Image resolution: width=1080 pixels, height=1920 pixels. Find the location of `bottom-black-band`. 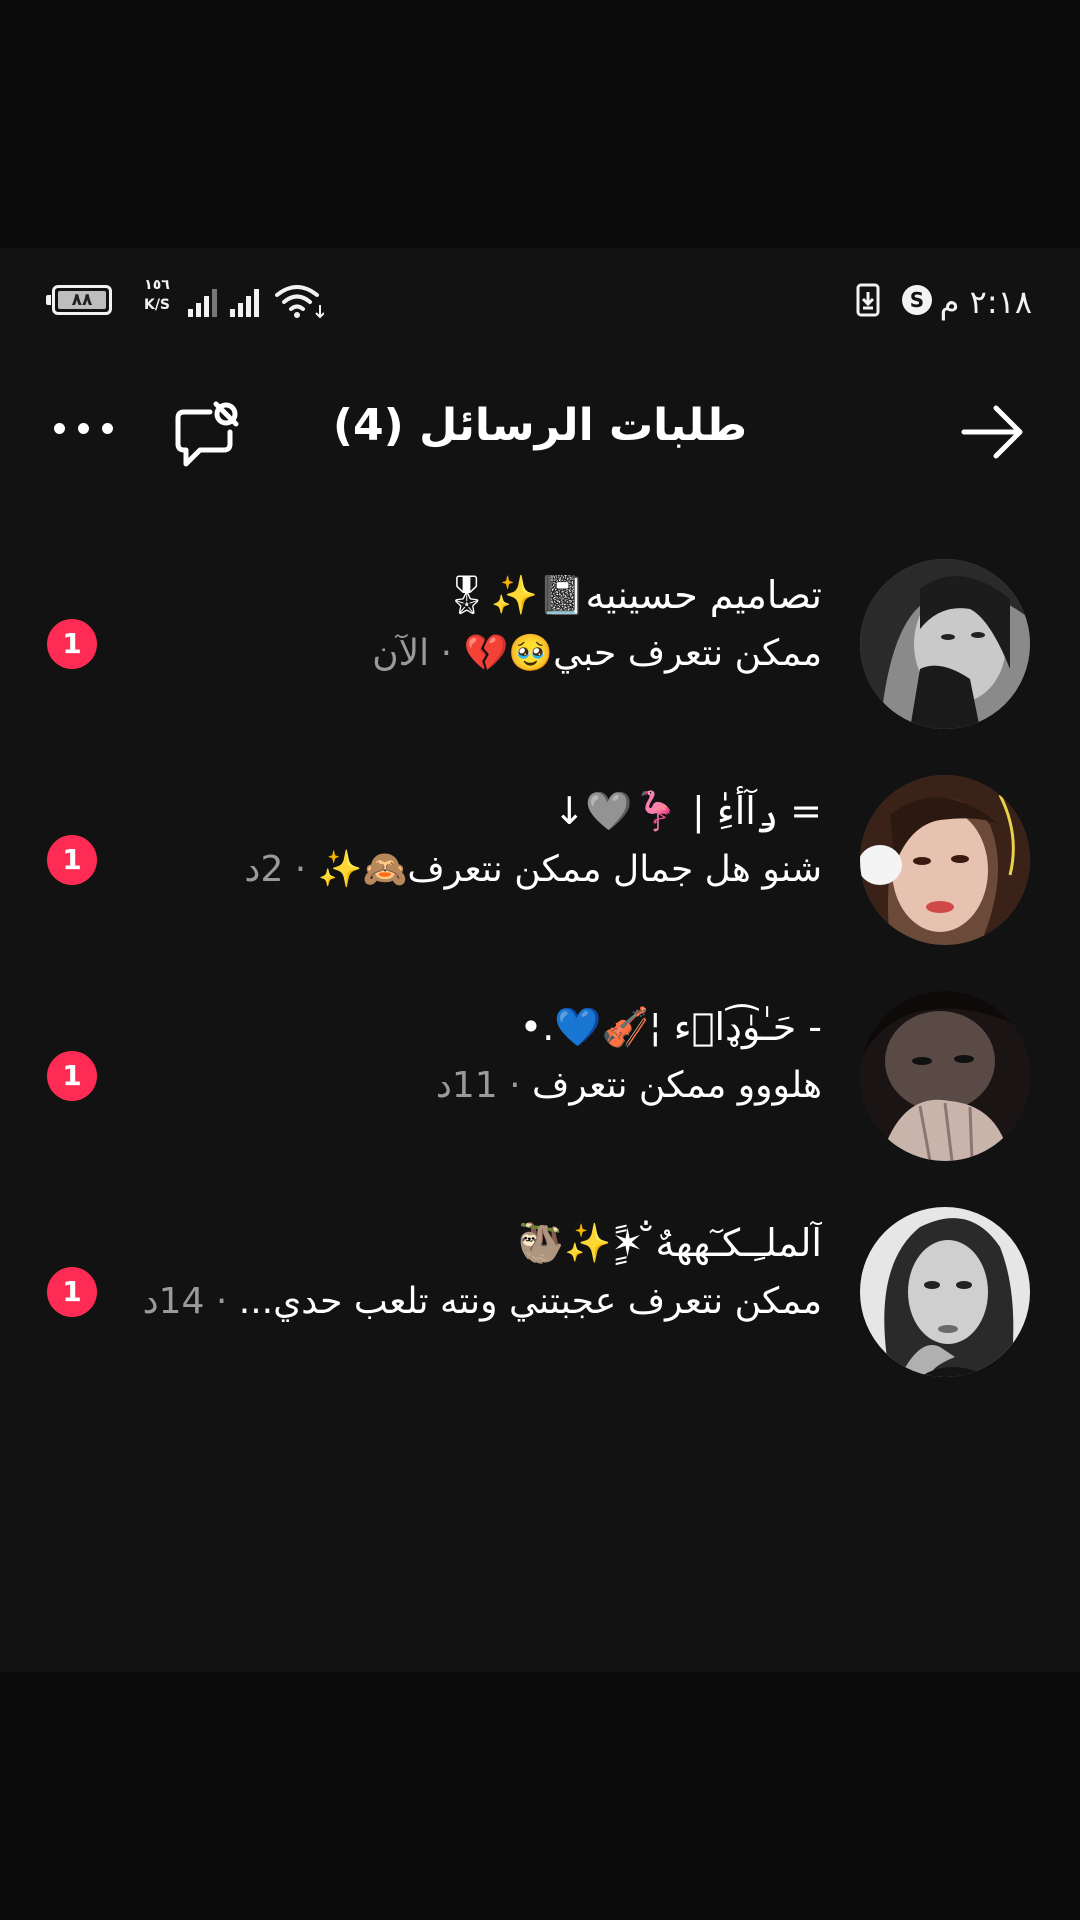

bottom-black-band is located at coordinates (540, 1796).